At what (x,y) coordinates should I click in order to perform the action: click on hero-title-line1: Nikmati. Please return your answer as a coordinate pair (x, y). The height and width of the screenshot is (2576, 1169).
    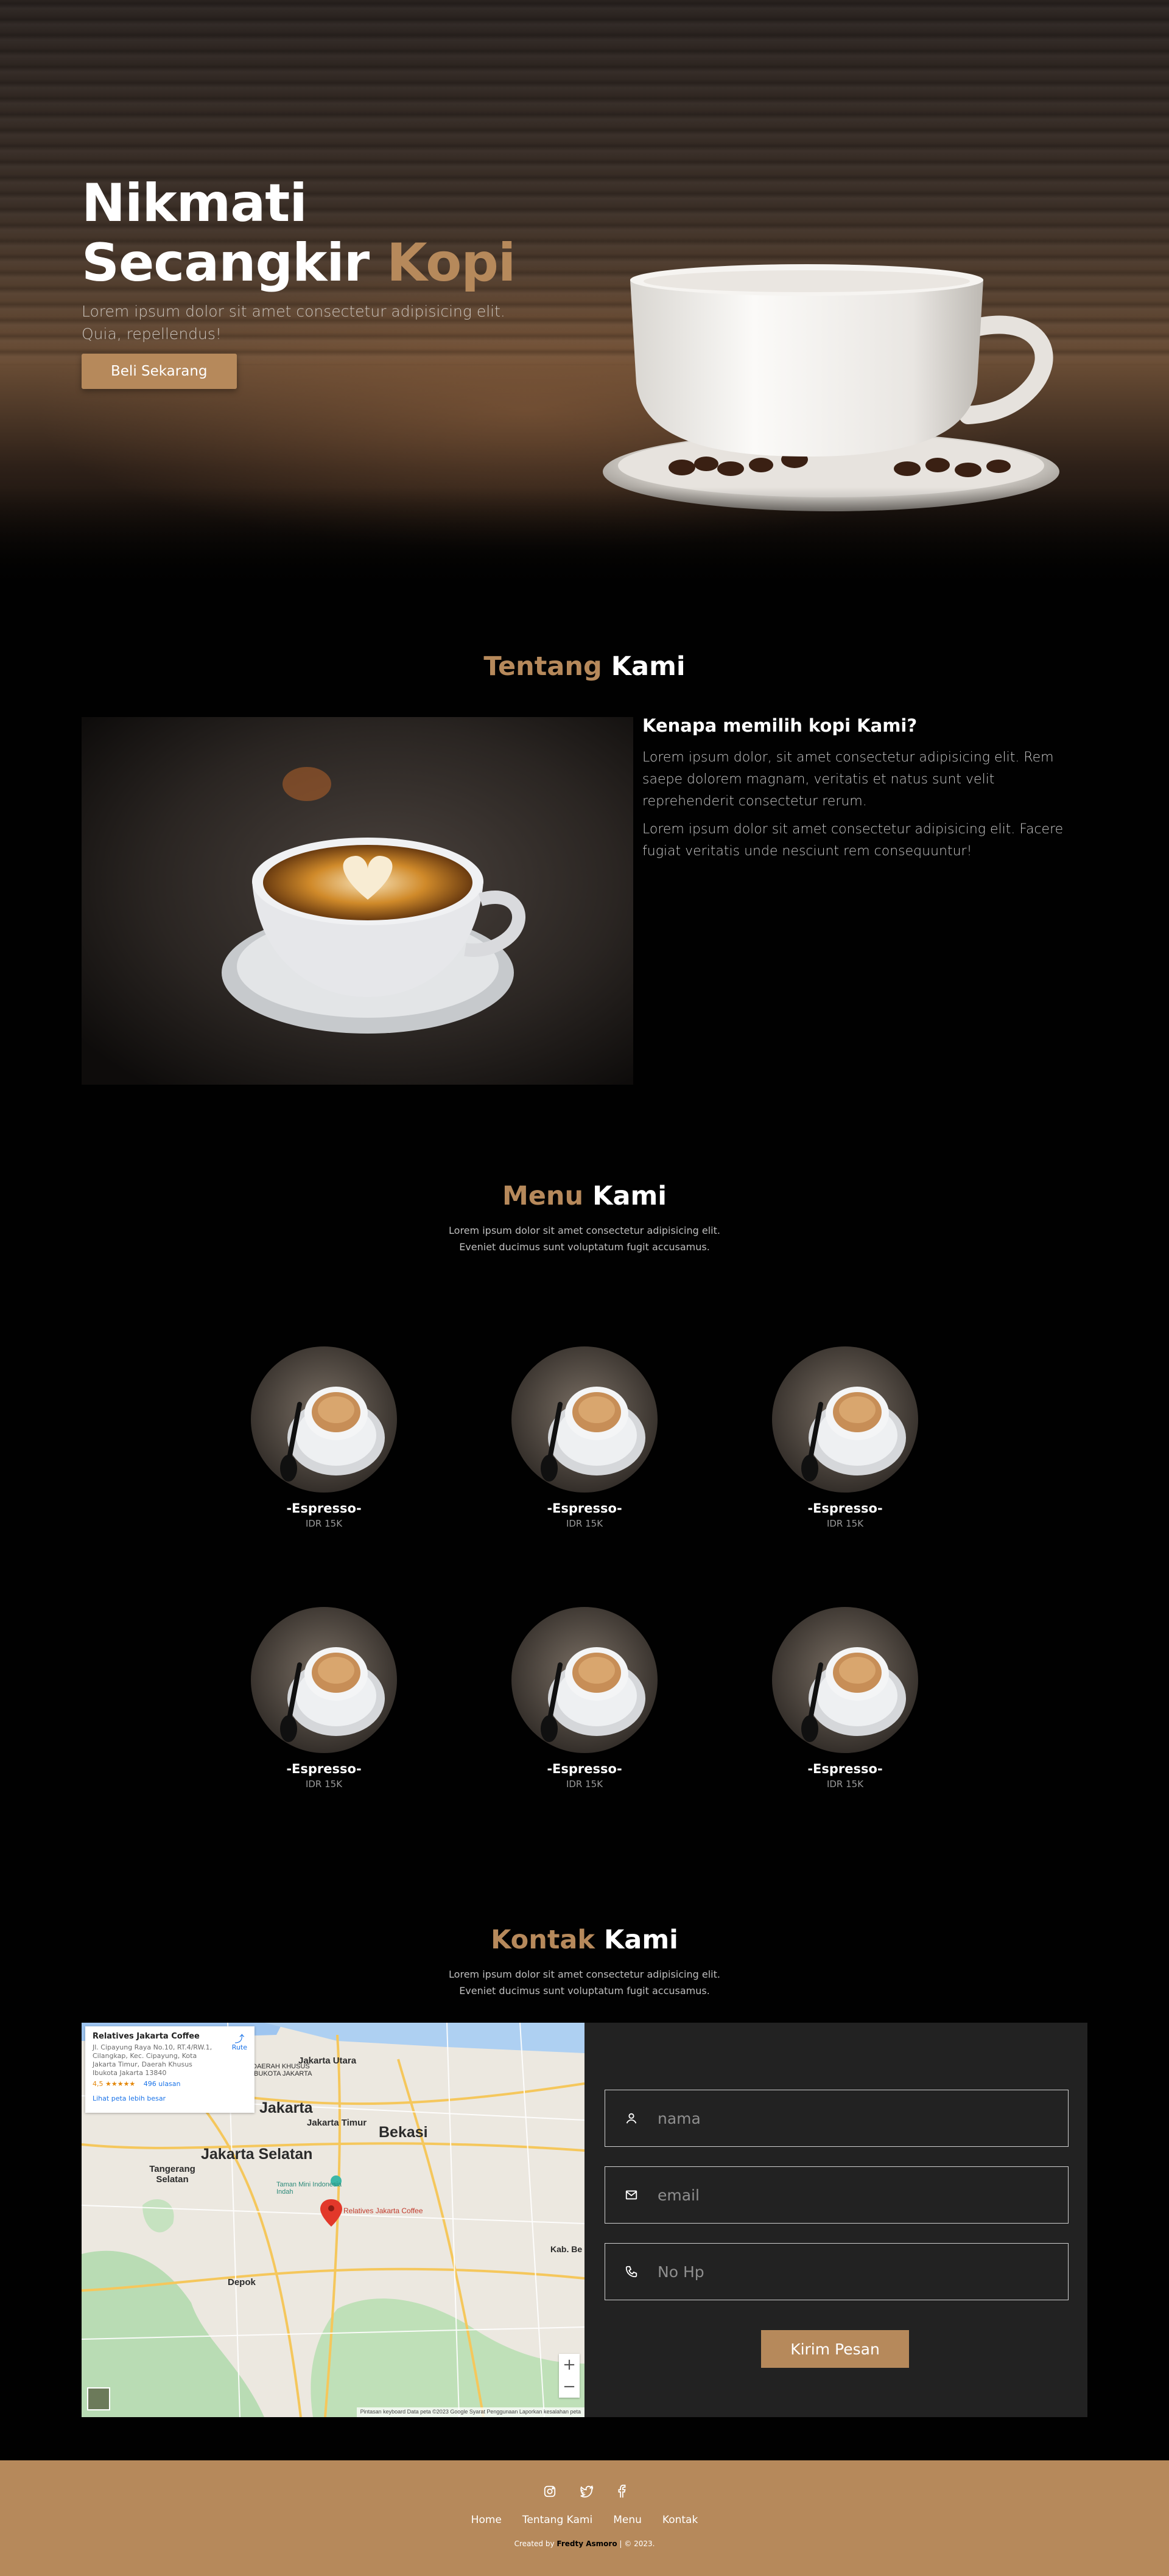
    Looking at the image, I should click on (194, 203).